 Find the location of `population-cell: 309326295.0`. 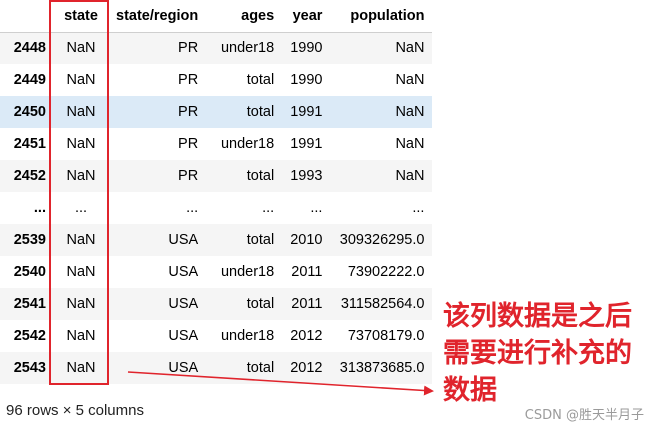

population-cell: 309326295.0 is located at coordinates (382, 240).